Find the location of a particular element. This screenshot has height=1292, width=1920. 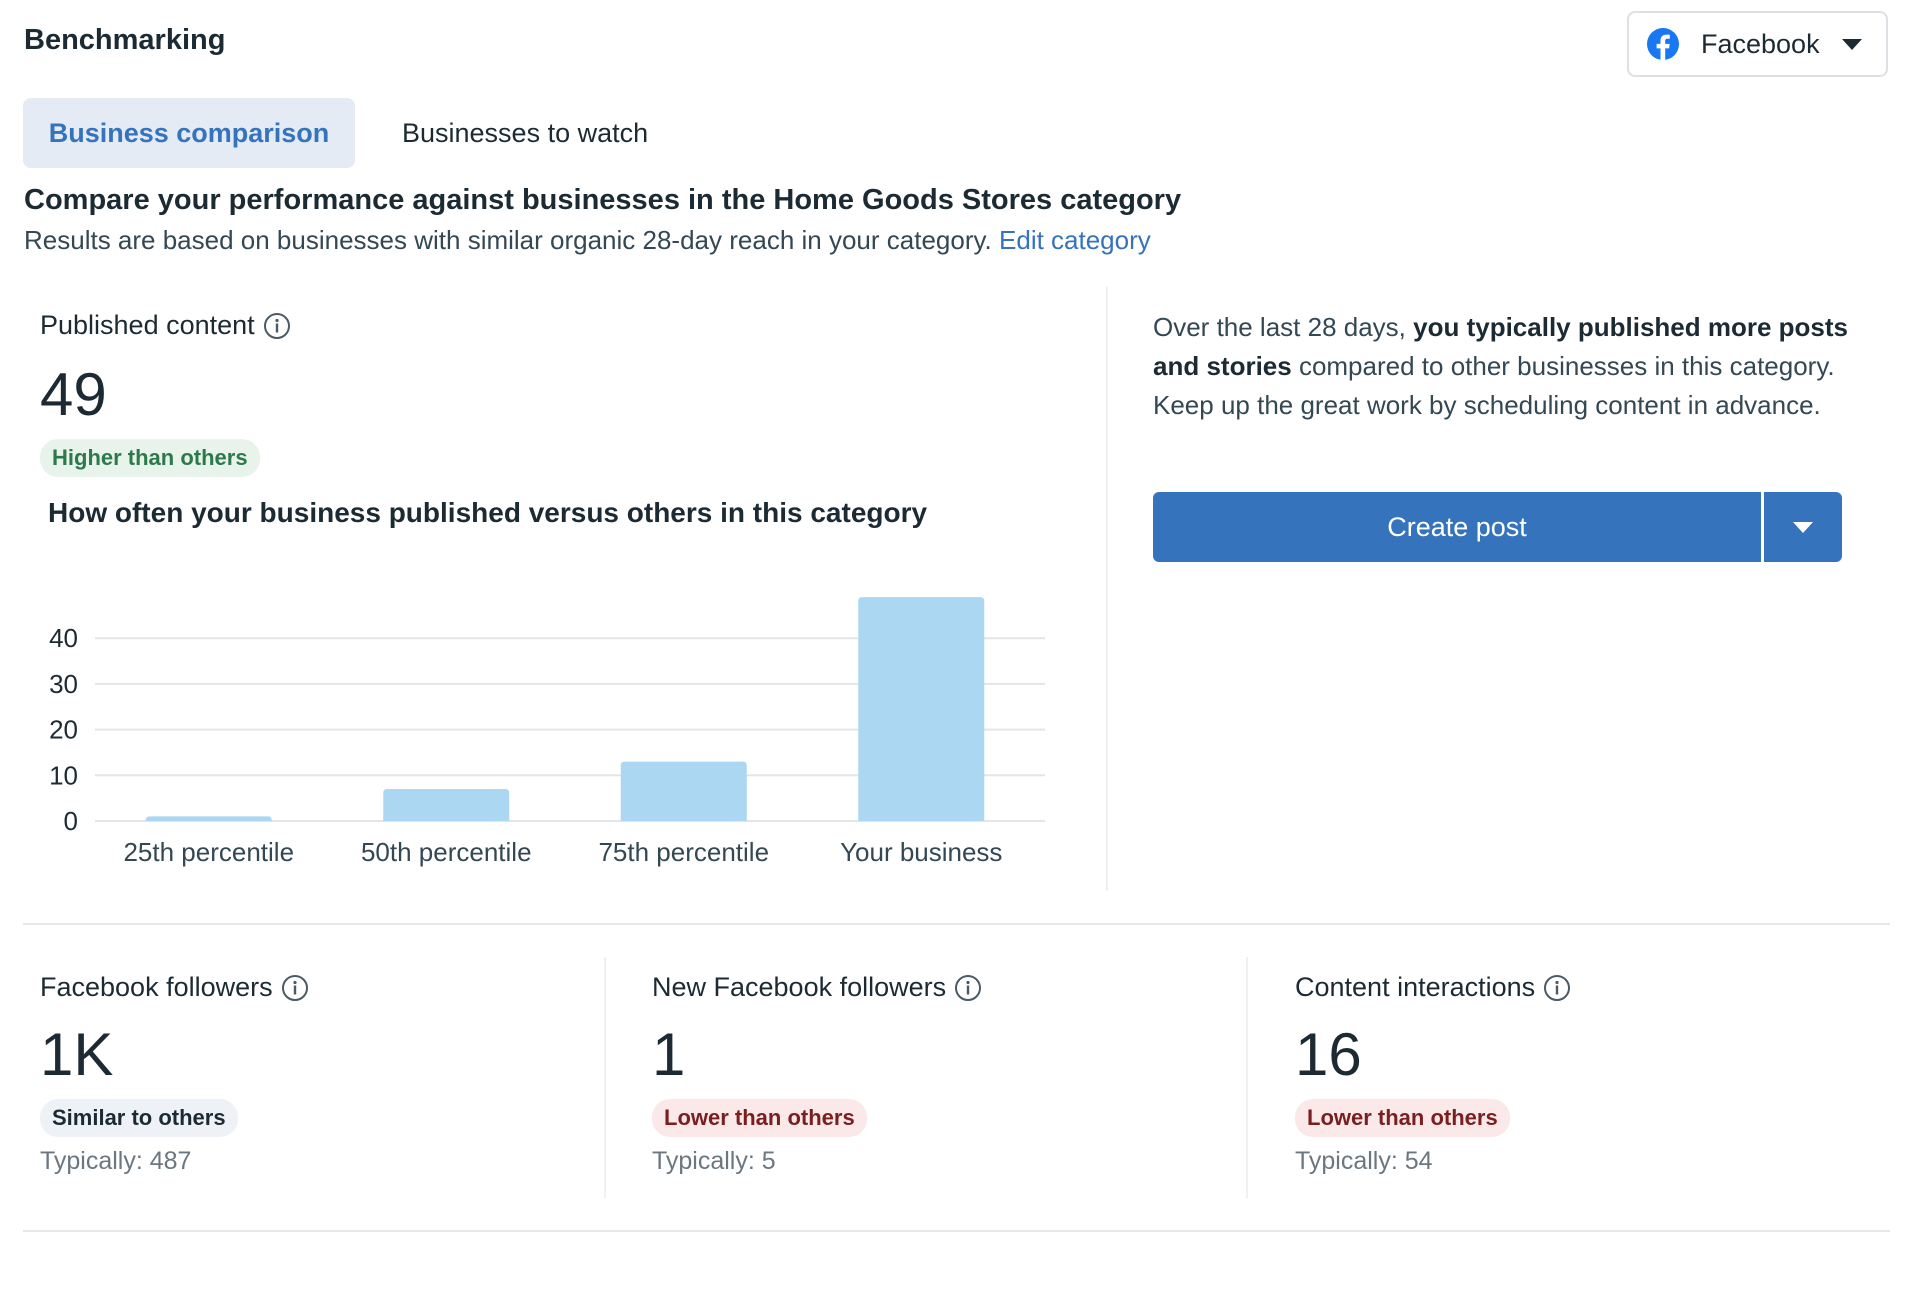

metric-value: 1 is located at coordinates (669, 1054).